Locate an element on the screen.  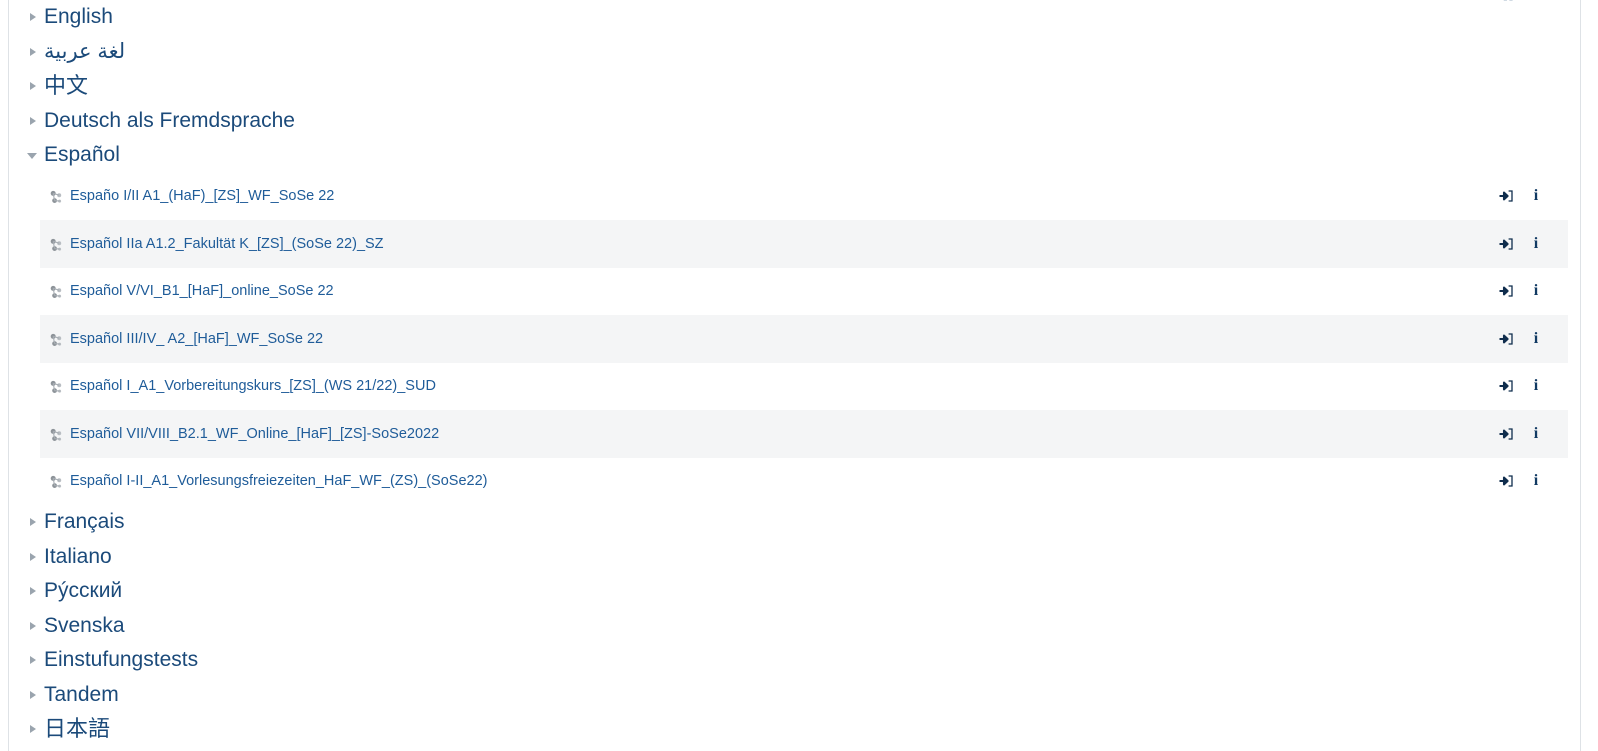
category-item-chinese: 中文 is located at coordinates (794, 86).